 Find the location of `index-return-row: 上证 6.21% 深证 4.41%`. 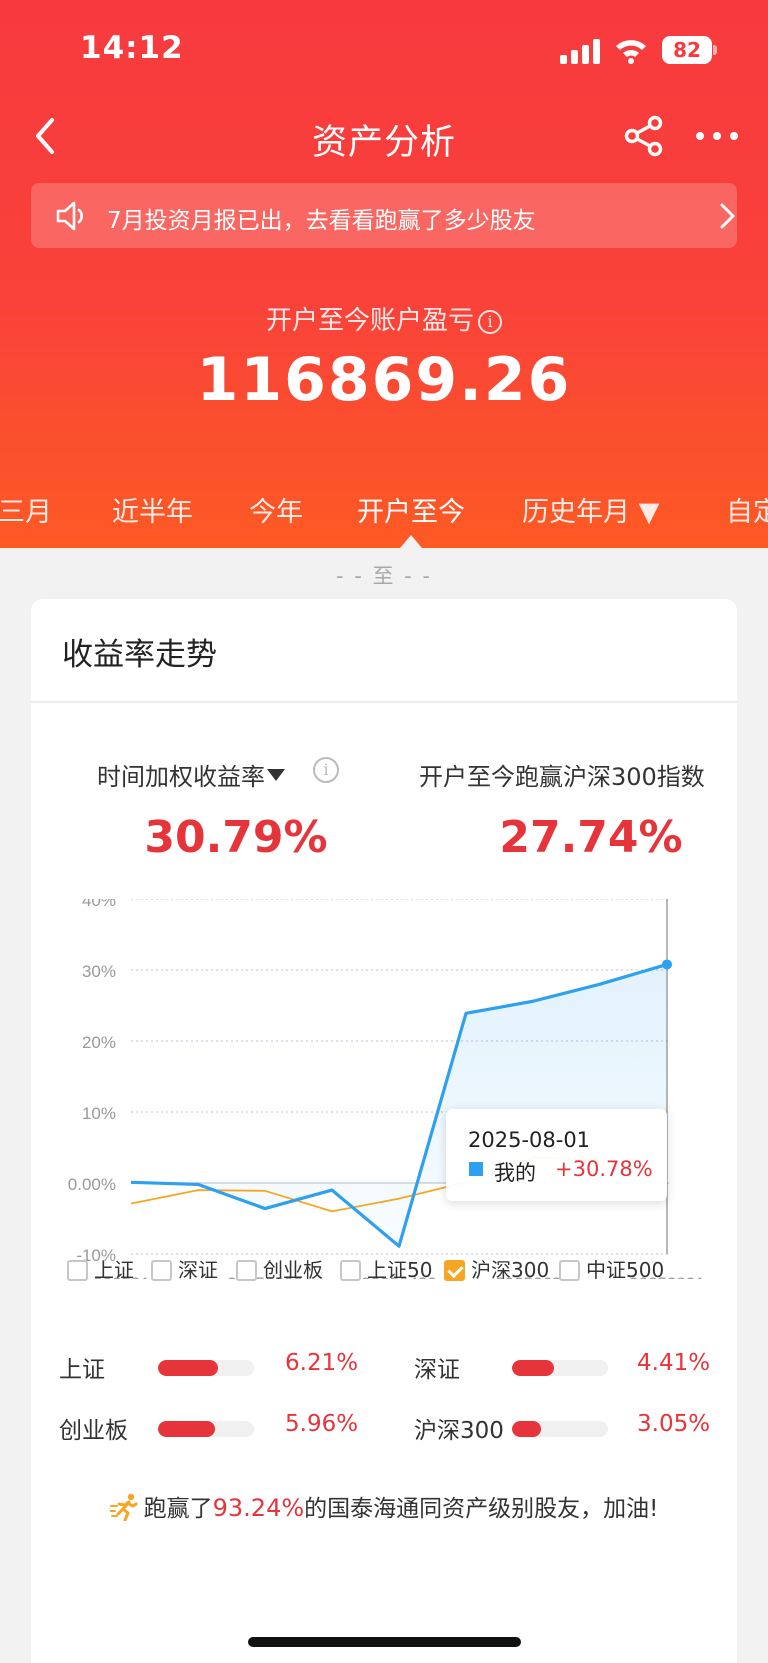

index-return-row: 上证 6.21% 深证 4.41% is located at coordinates (384, 1367).